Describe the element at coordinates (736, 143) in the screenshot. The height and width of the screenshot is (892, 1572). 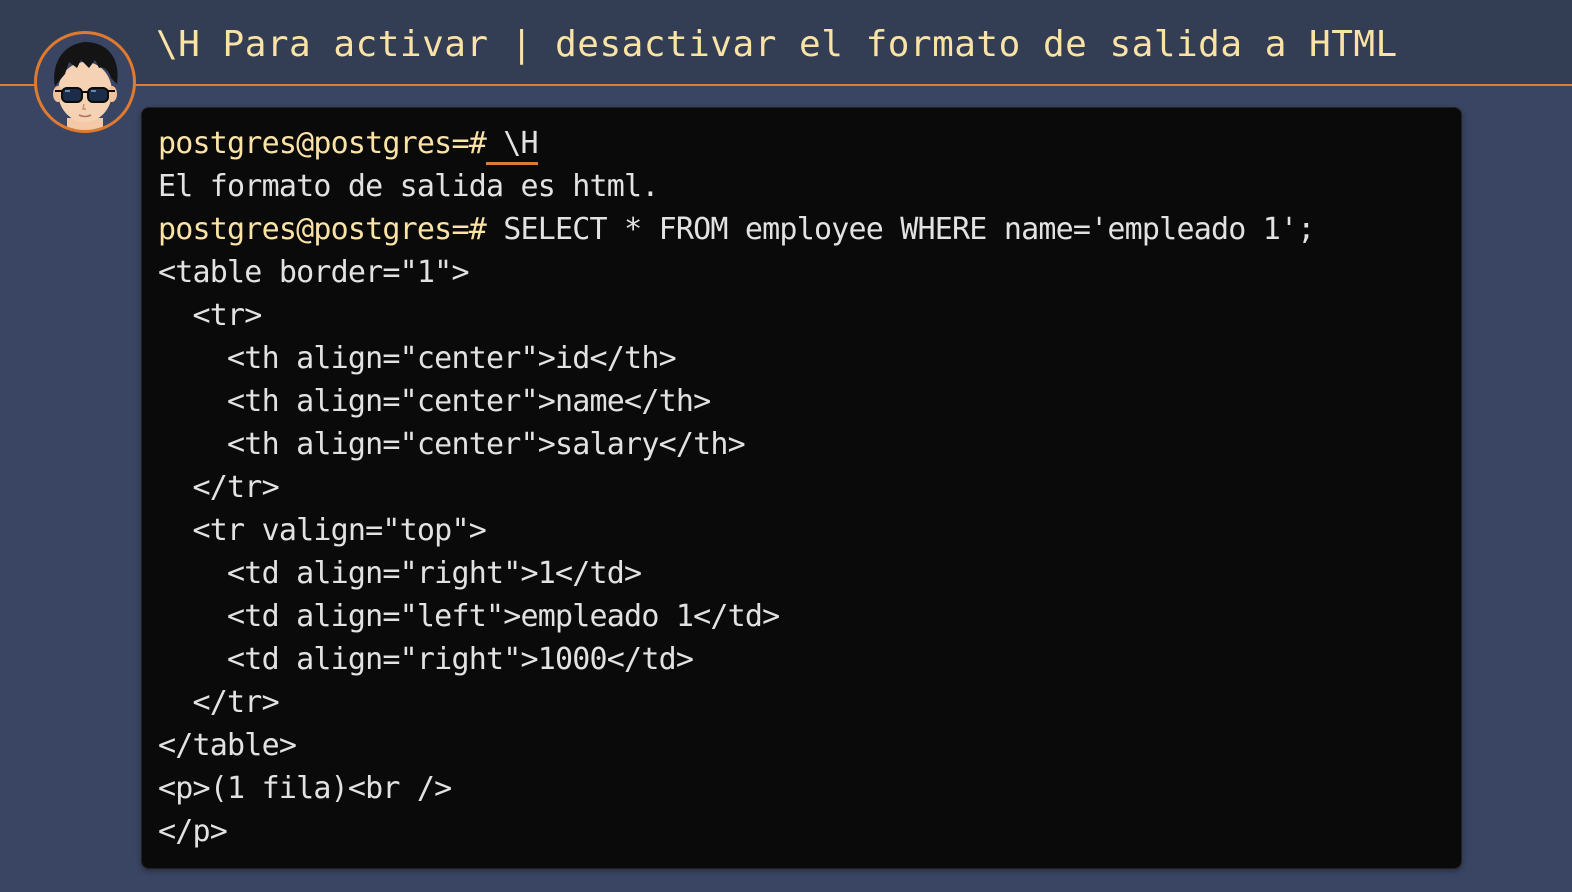
I see `terminal-line: postgres@postgres=# \H` at that location.